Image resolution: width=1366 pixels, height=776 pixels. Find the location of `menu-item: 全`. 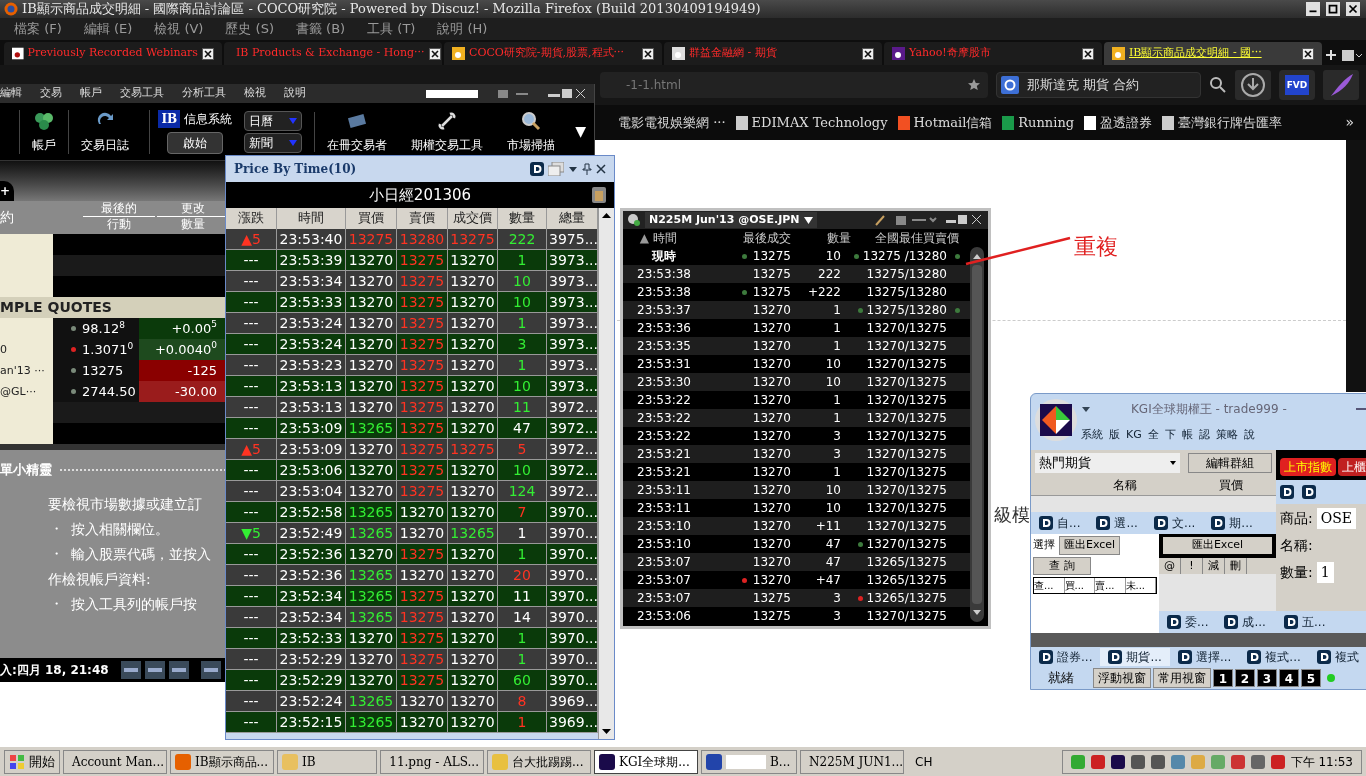

menu-item: 全 is located at coordinates (1153, 435).